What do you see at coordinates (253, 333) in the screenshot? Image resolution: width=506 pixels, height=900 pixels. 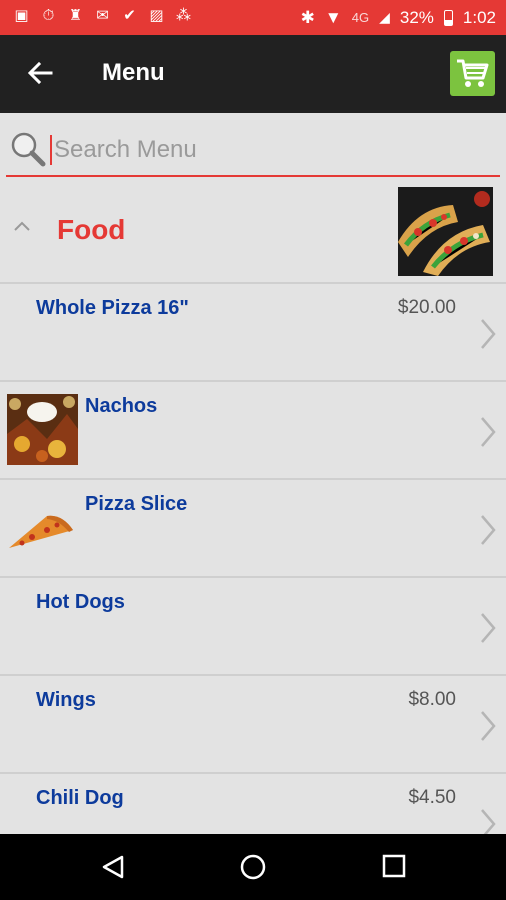 I see `list-item: Whole Pizza 16" $20.00` at bounding box center [253, 333].